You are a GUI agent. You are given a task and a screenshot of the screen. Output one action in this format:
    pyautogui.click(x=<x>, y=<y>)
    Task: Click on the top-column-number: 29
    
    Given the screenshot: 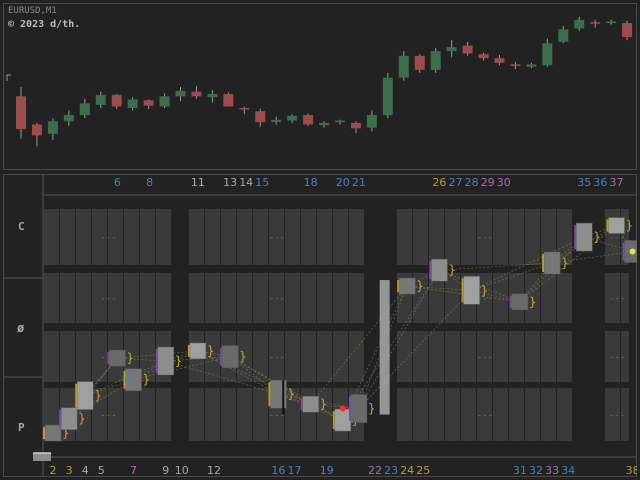 What is the action you would take?
    pyautogui.click(x=488, y=182)
    